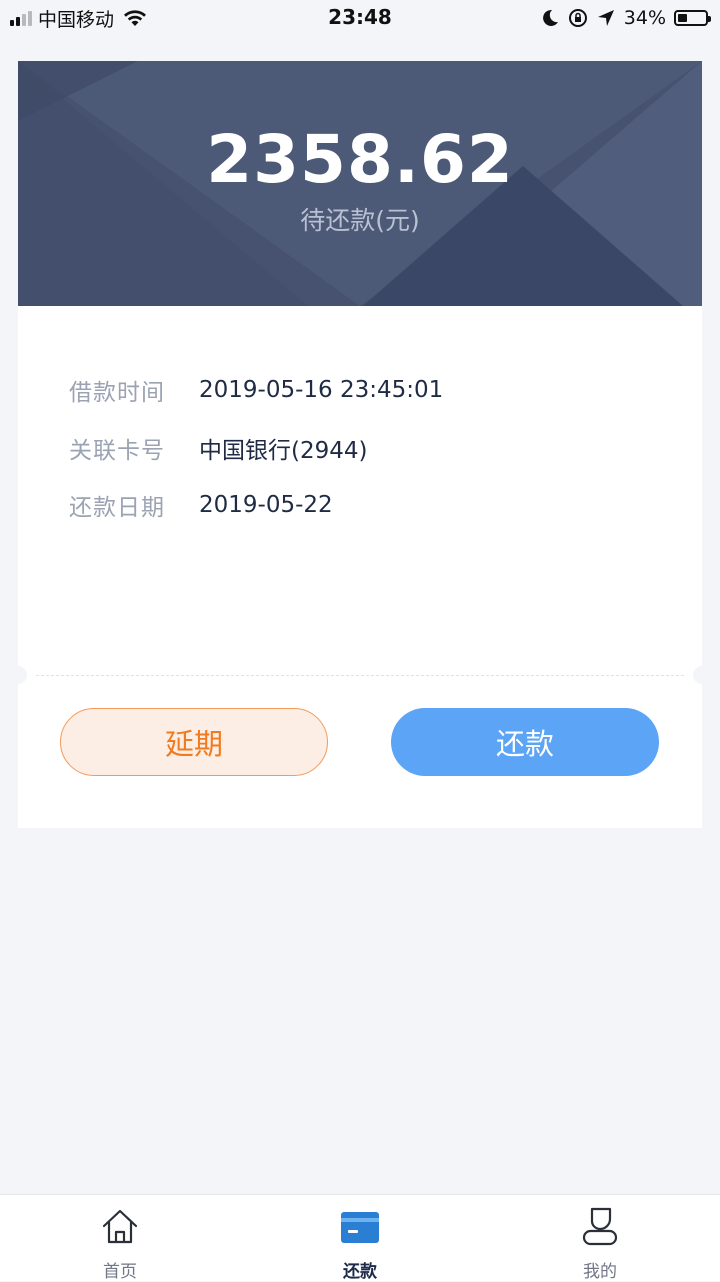 The image size is (720, 1282). Describe the element at coordinates (360, 675) in the screenshot. I see `dashed-divider` at that location.